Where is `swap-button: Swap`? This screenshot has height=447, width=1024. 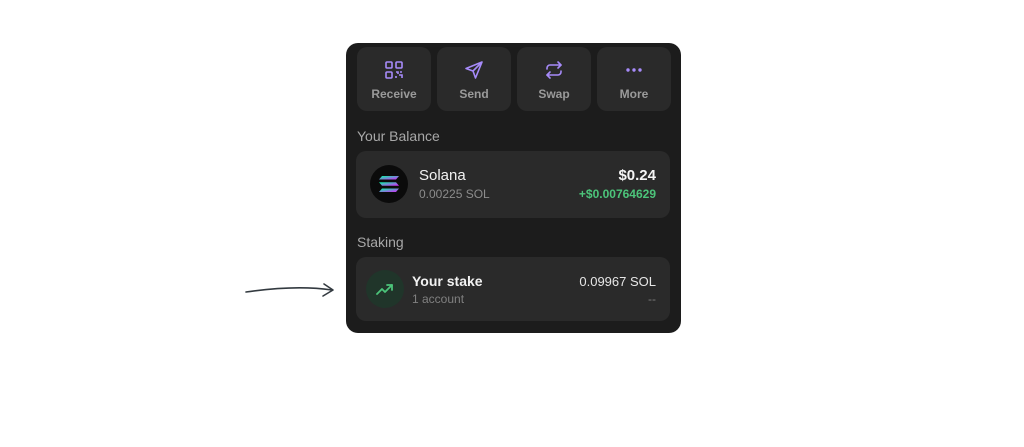
swap-button: Swap is located at coordinates (554, 79).